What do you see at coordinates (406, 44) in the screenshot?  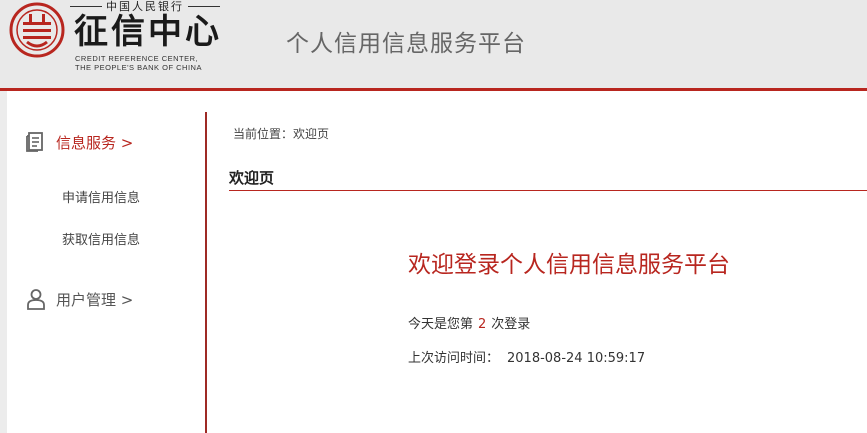 I see `platform-title: 个人信用信息服务平台` at bounding box center [406, 44].